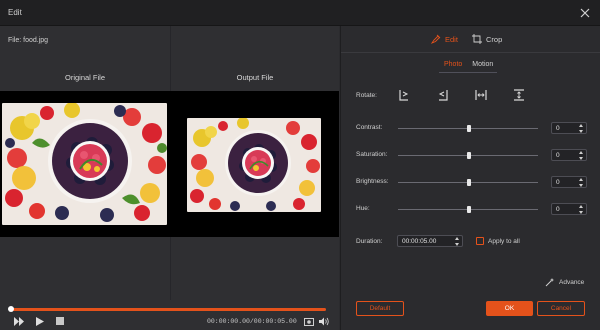 This screenshot has width=600, height=330. Describe the element at coordinates (19, 322) in the screenshot. I see `skip-icon` at that location.